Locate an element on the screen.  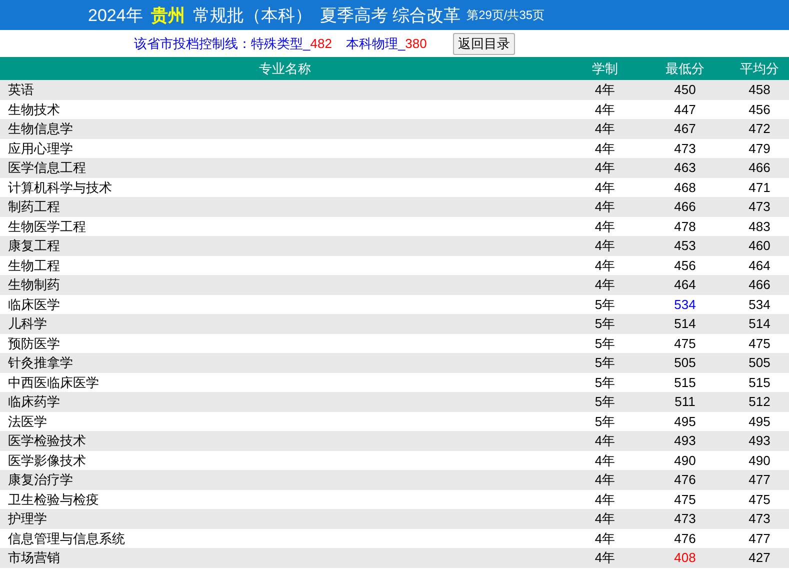
major-cell: 英语 is located at coordinates (285, 90).